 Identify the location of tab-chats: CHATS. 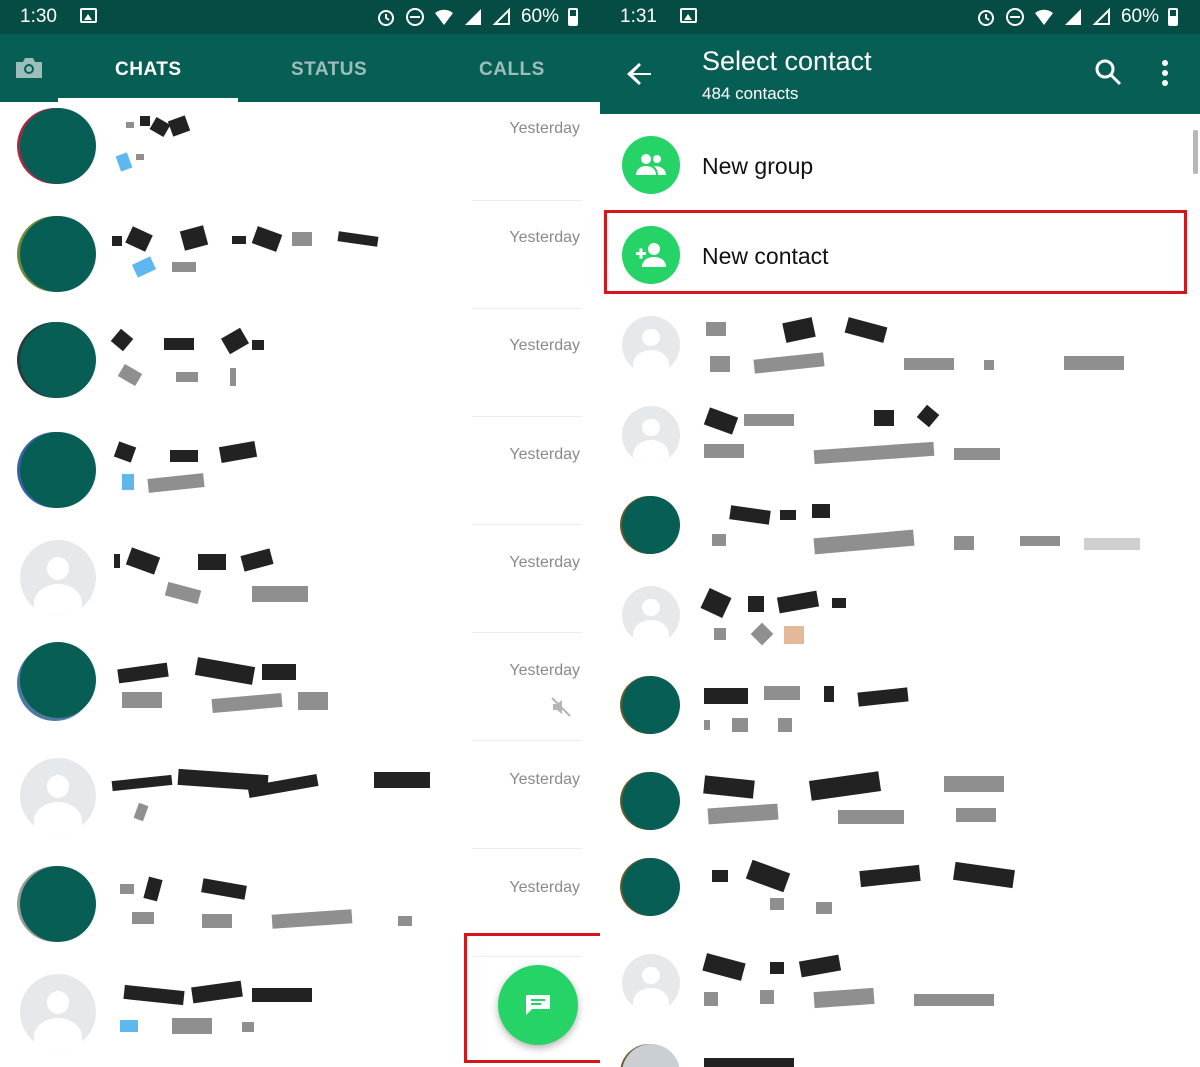
(148, 70).